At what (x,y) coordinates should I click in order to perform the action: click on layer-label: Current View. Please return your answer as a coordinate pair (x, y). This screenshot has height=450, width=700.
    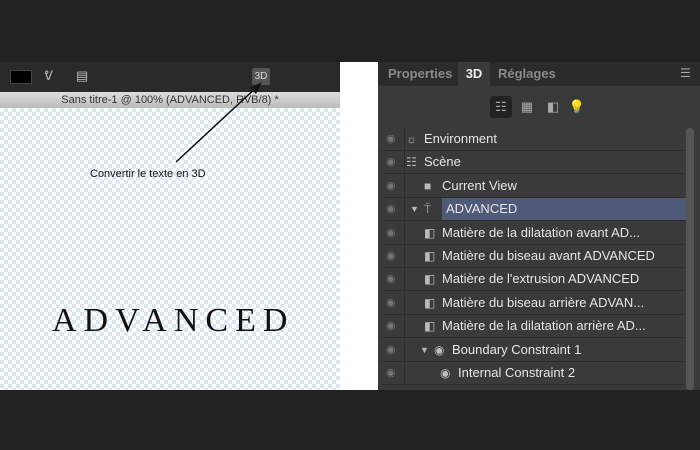
    Looking at the image, I should click on (479, 185).